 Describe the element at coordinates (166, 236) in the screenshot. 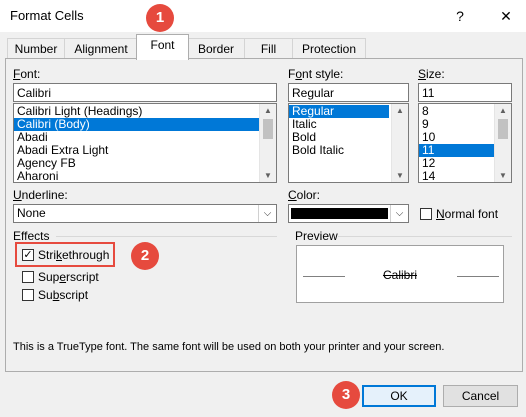

I see `effects-divider` at that location.